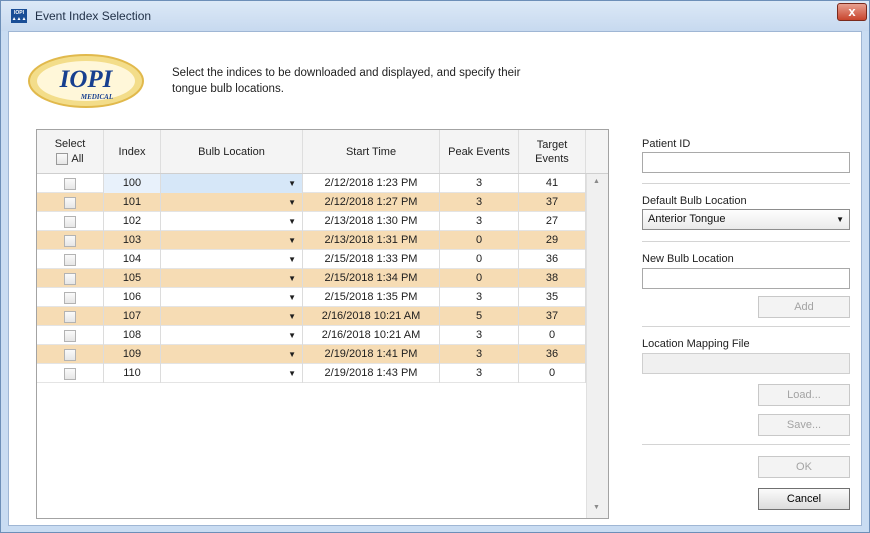  Describe the element at coordinates (746, 219) in the screenshot. I see `default-bulb-location-dropdown: Anterior Tongue ▼` at that location.